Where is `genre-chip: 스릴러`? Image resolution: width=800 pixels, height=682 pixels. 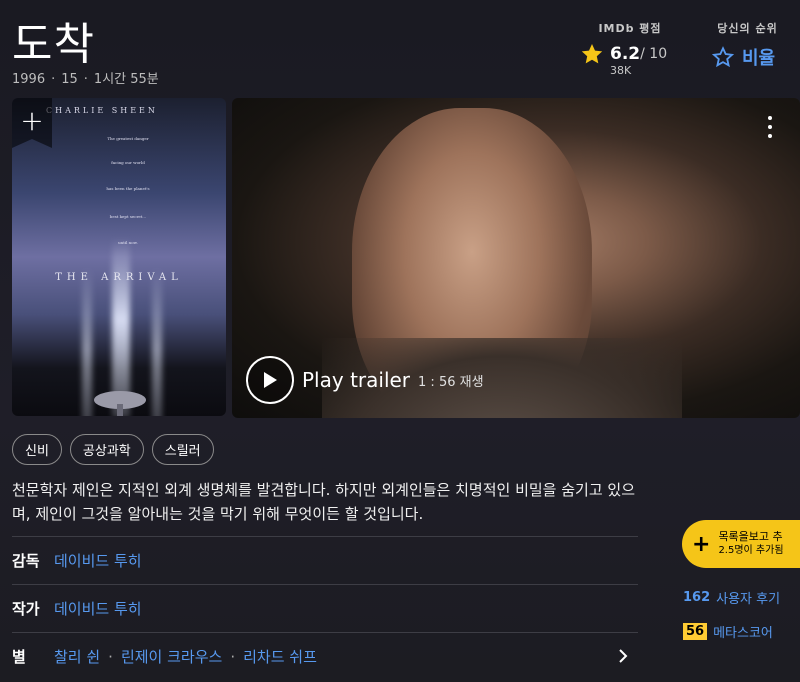 genre-chip: 스릴러 is located at coordinates (182, 449).